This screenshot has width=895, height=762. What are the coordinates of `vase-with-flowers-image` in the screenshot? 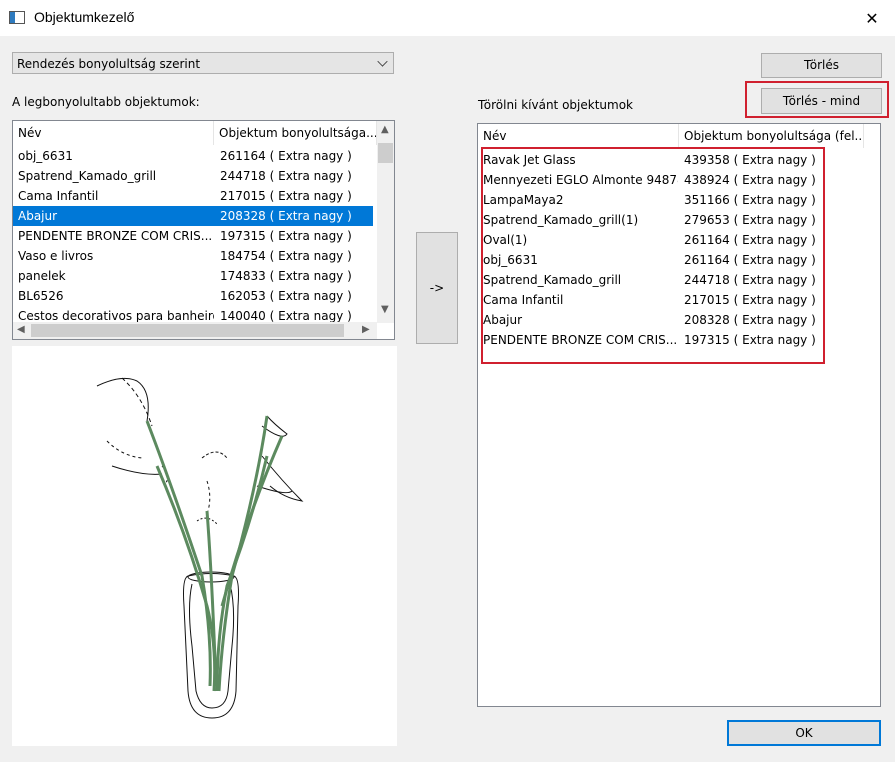 It's located at (200, 548).